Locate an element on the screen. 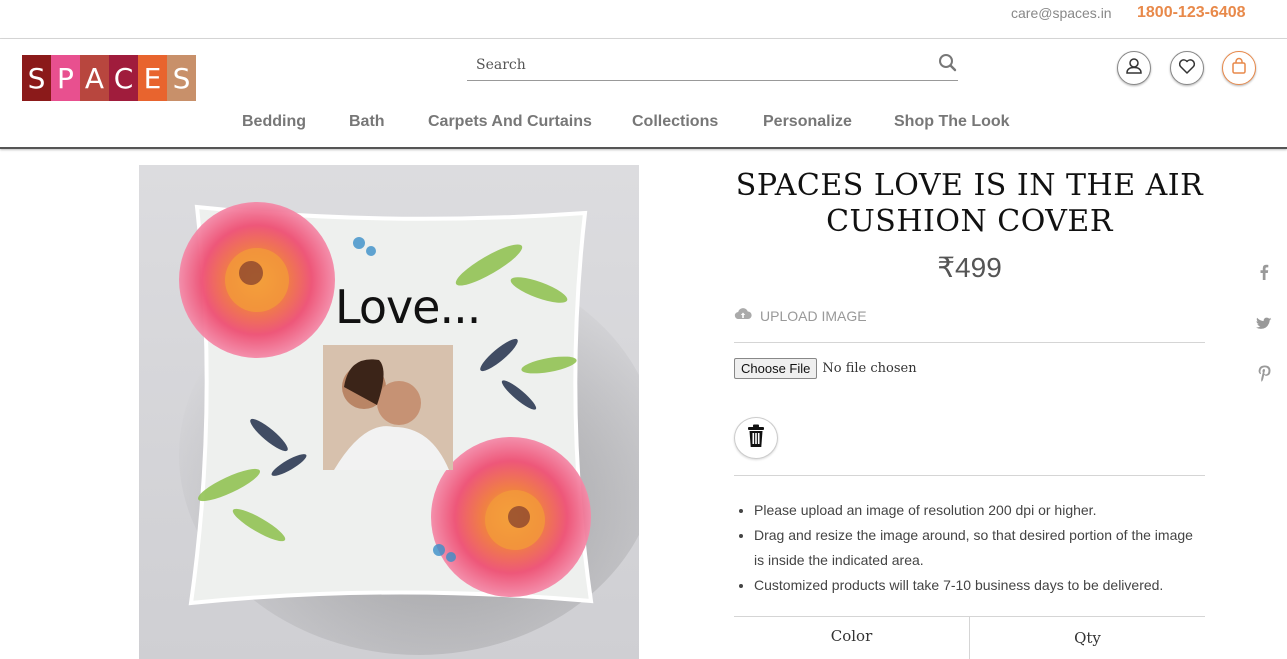 Image resolution: width=1287 pixels, height=659 pixels. pinterest-icon is located at coordinates (1264, 373).